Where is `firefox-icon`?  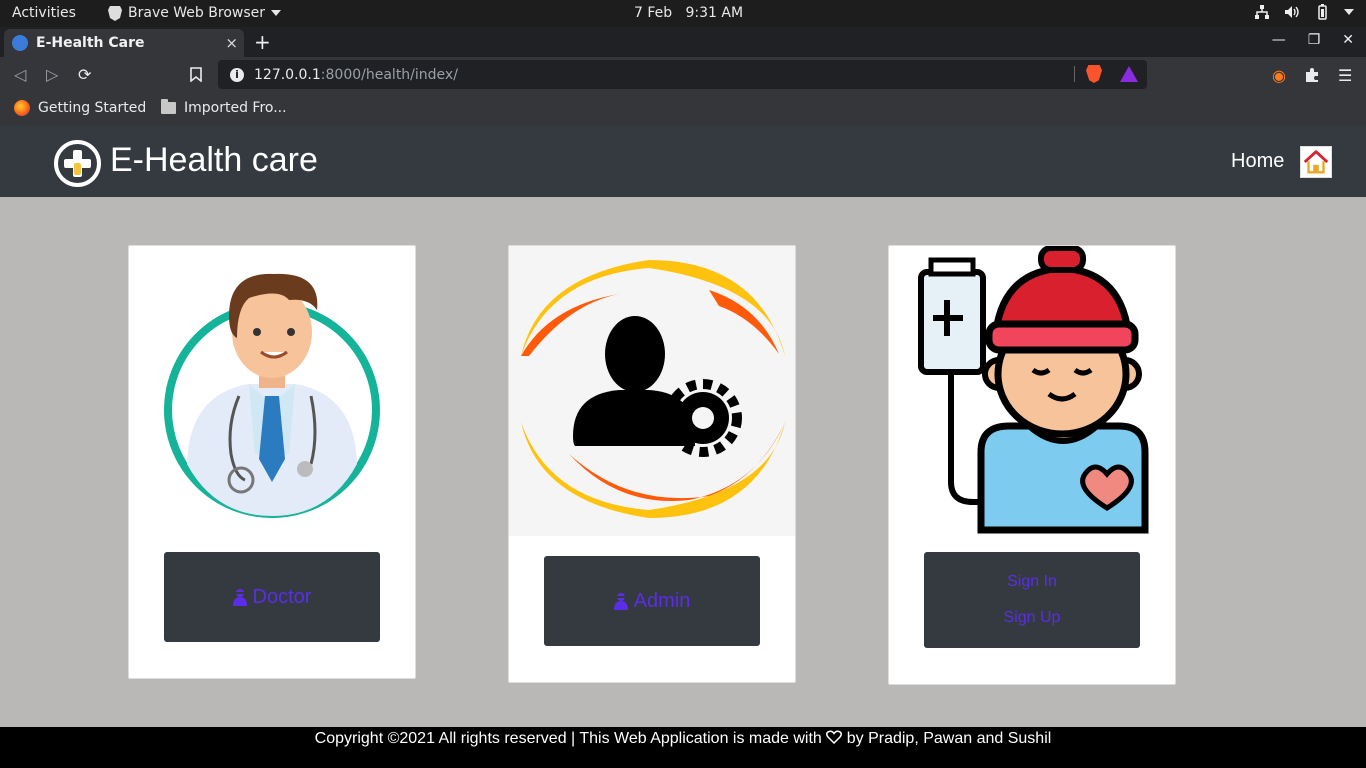
firefox-icon is located at coordinates (22, 108).